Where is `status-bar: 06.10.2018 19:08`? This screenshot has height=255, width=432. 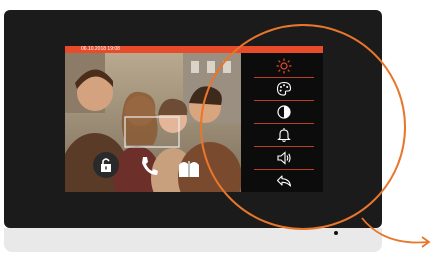 status-bar: 06.10.2018 19:08 is located at coordinates (194, 49).